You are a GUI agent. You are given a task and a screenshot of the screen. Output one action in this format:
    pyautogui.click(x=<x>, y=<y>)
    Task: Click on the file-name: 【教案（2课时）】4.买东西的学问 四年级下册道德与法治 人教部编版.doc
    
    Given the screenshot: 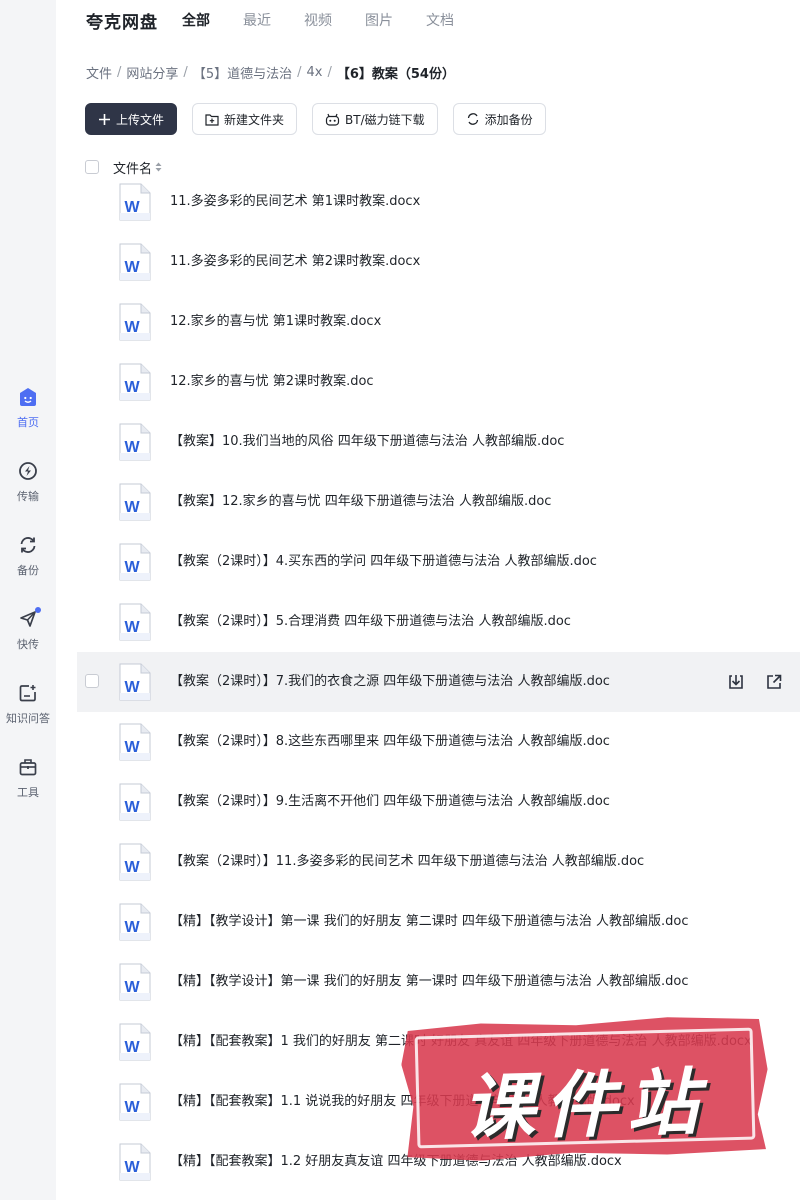 What is the action you would take?
    pyautogui.click(x=383, y=562)
    